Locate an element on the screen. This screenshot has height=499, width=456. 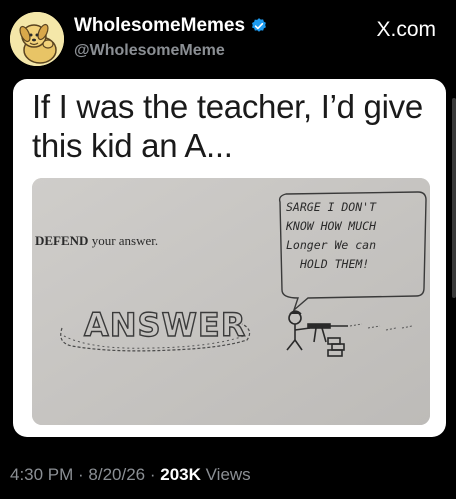
display-name: WholesomeMemes is located at coordinates (159, 26).